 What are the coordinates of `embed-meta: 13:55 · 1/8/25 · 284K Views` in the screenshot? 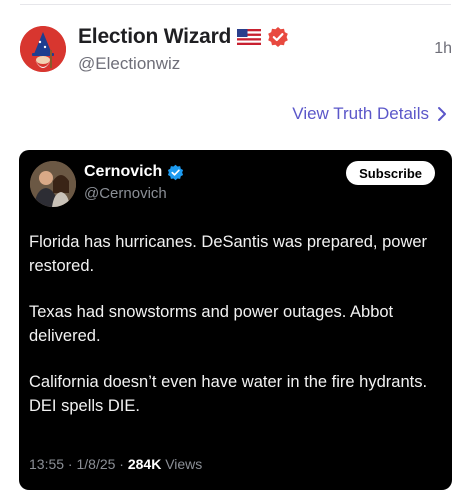 It's located at (115, 464).